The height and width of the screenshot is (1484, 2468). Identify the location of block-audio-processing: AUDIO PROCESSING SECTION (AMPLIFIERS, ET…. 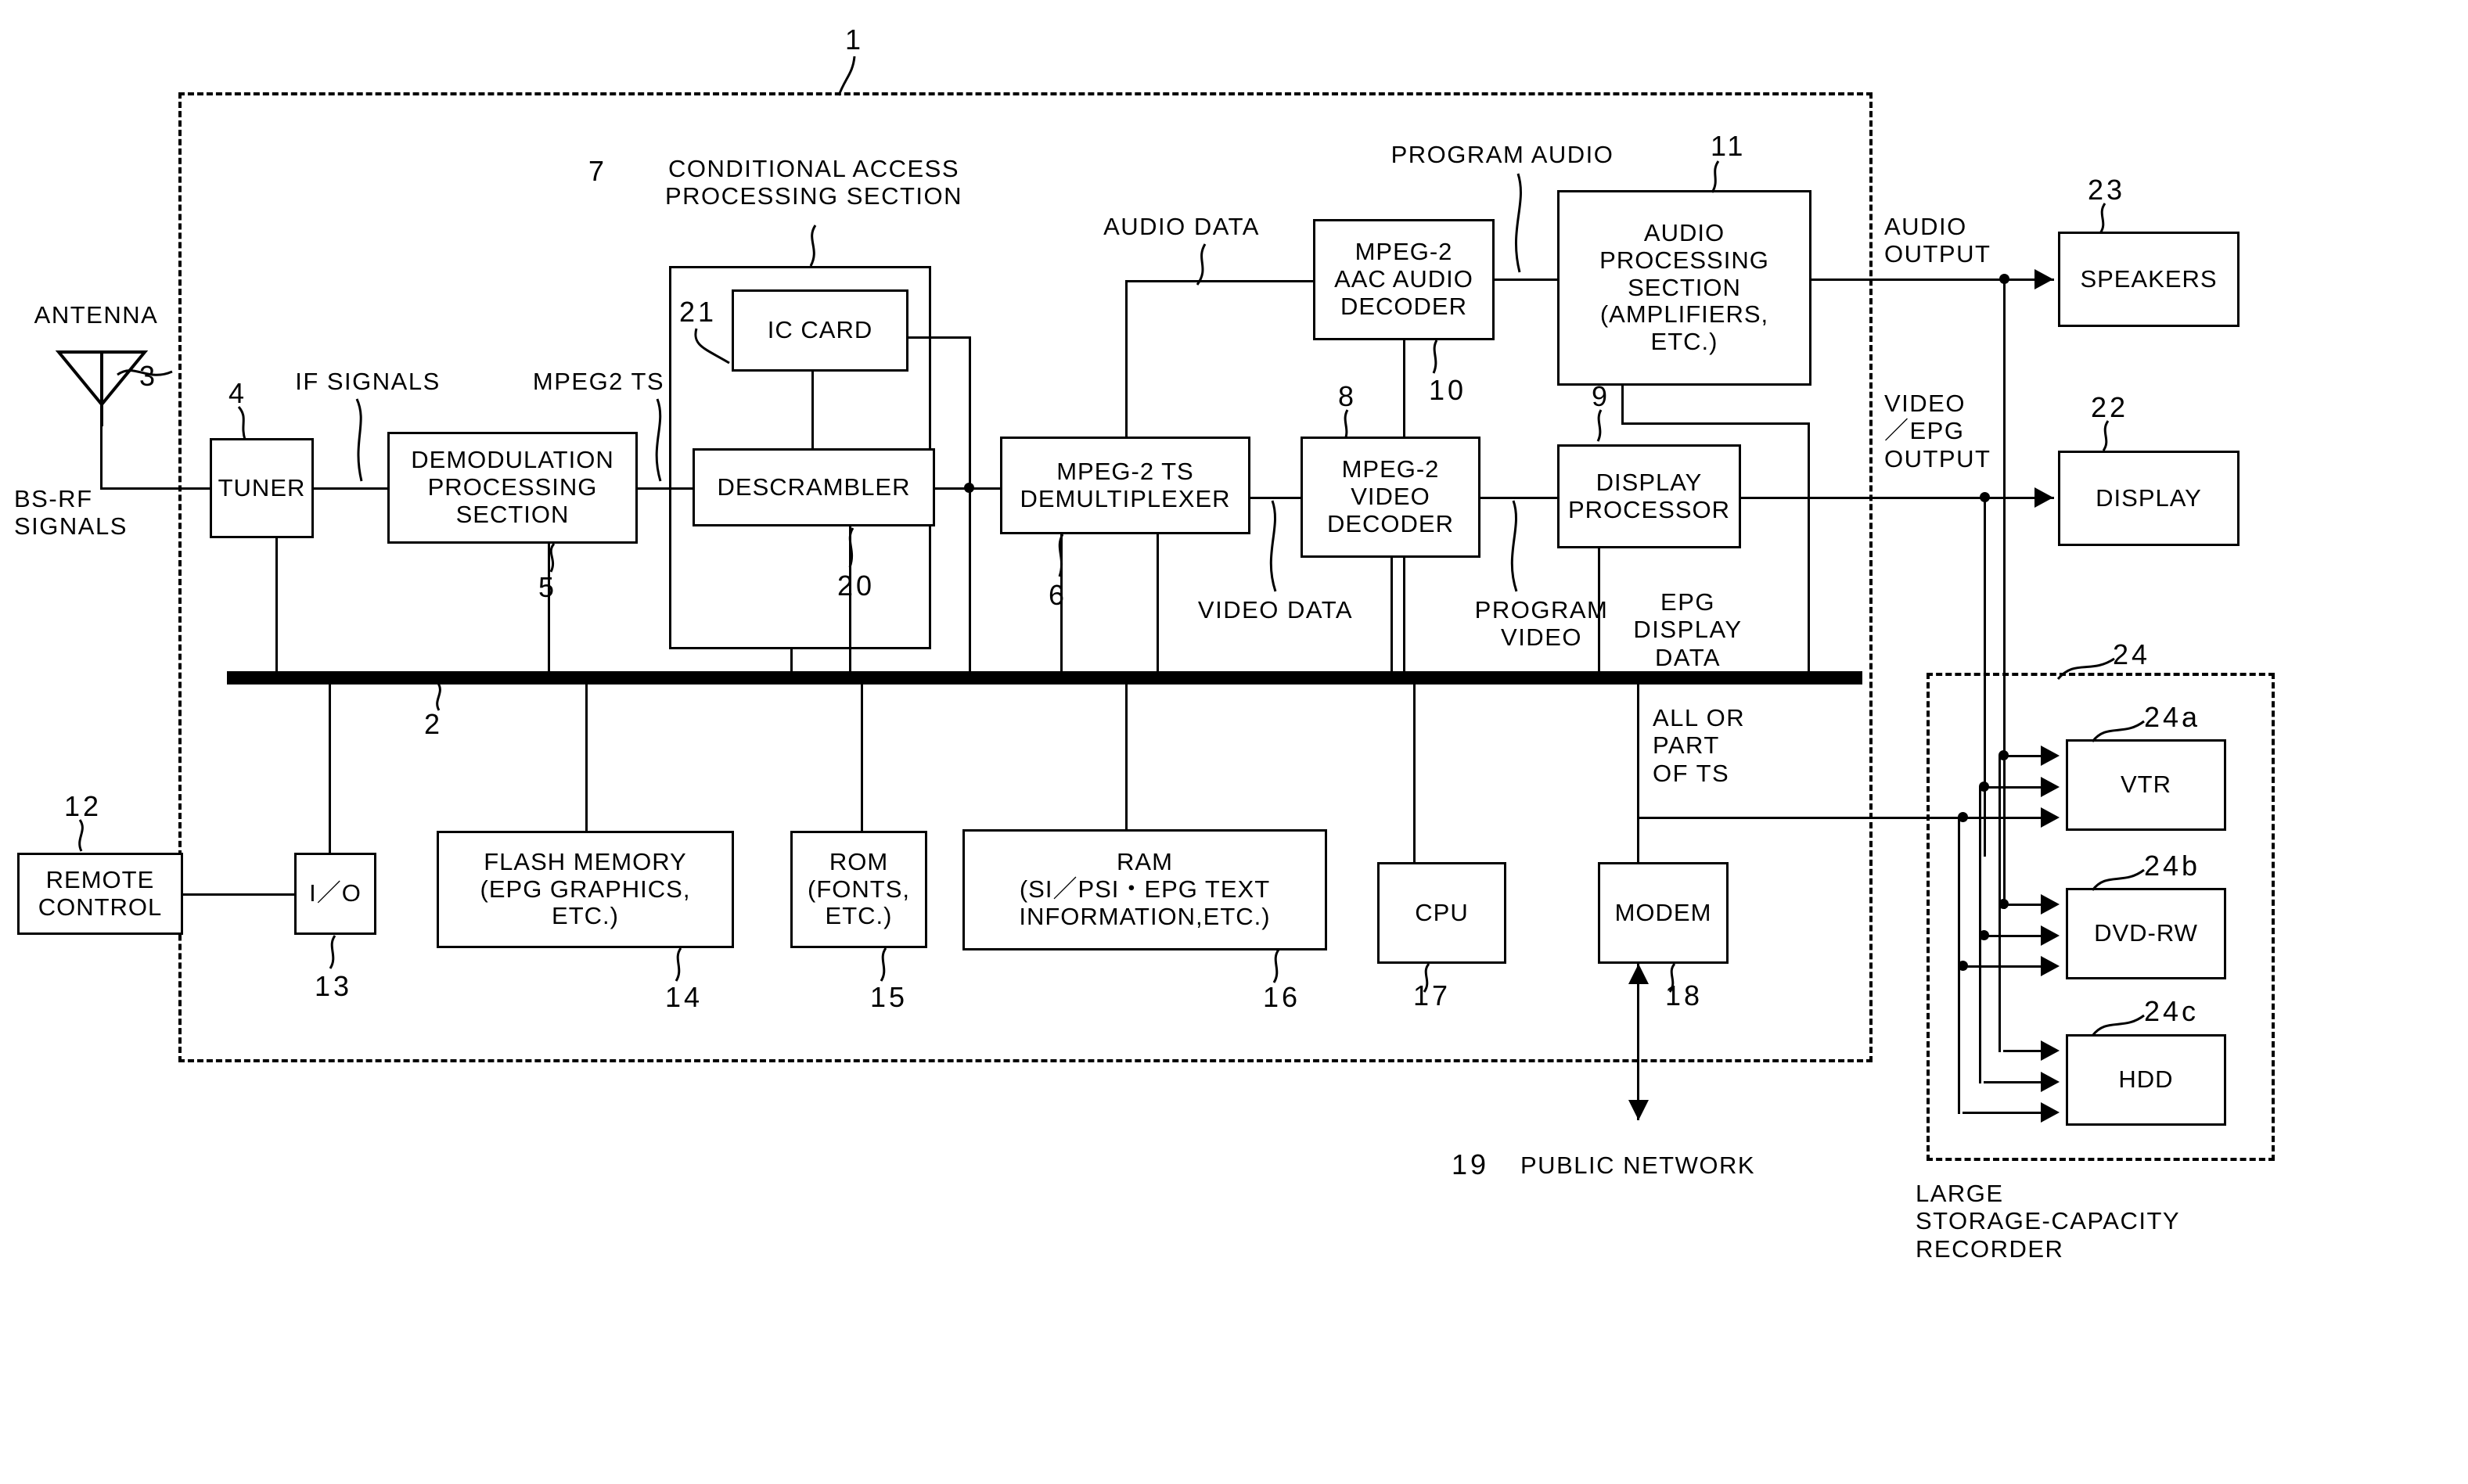
(1684, 288).